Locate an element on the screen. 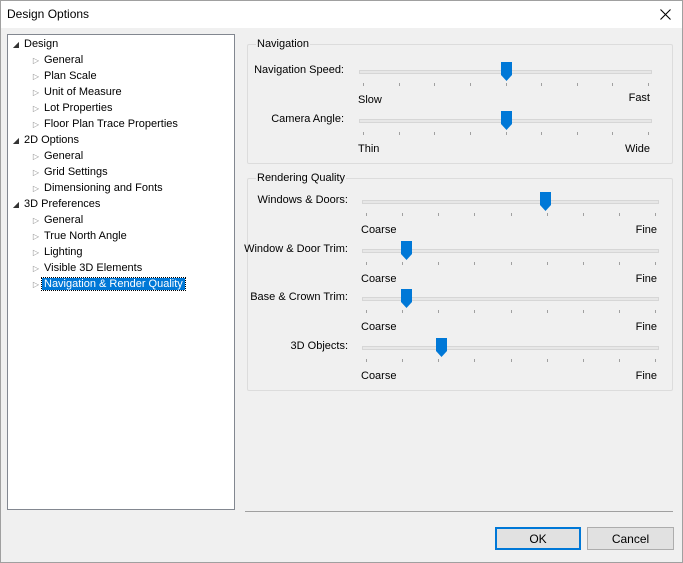 This screenshot has height=563, width=683. tree-item: ▷ Unit of Measure is located at coordinates (77, 92).